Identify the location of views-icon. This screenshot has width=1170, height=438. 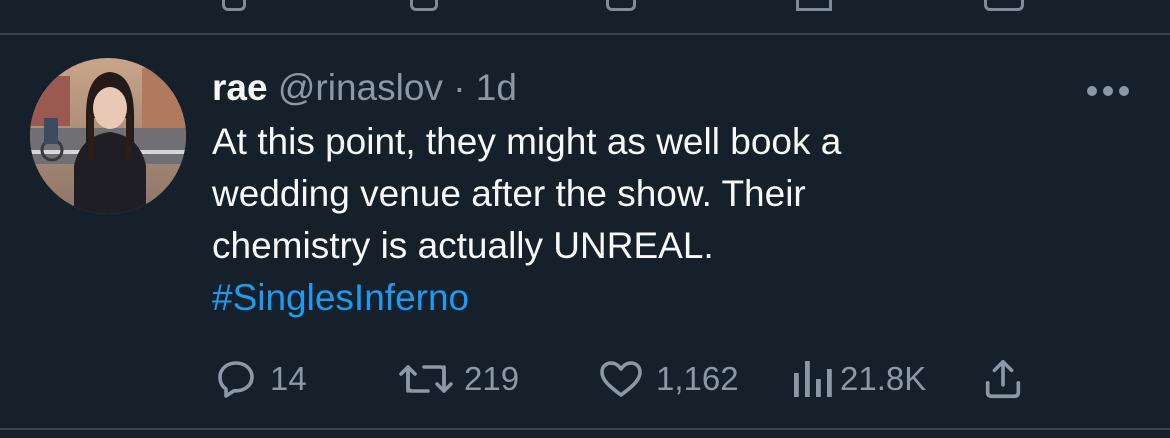
(813, 379).